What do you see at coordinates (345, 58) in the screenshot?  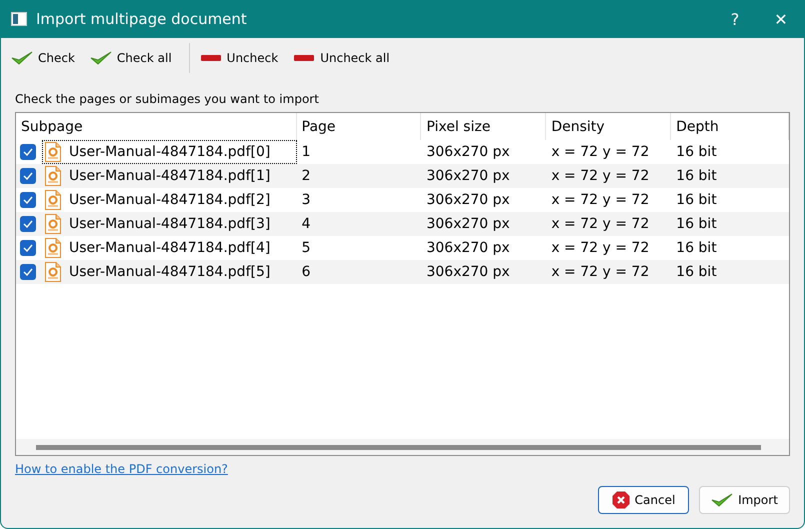 I see `toolbar-button: Uncheck all` at bounding box center [345, 58].